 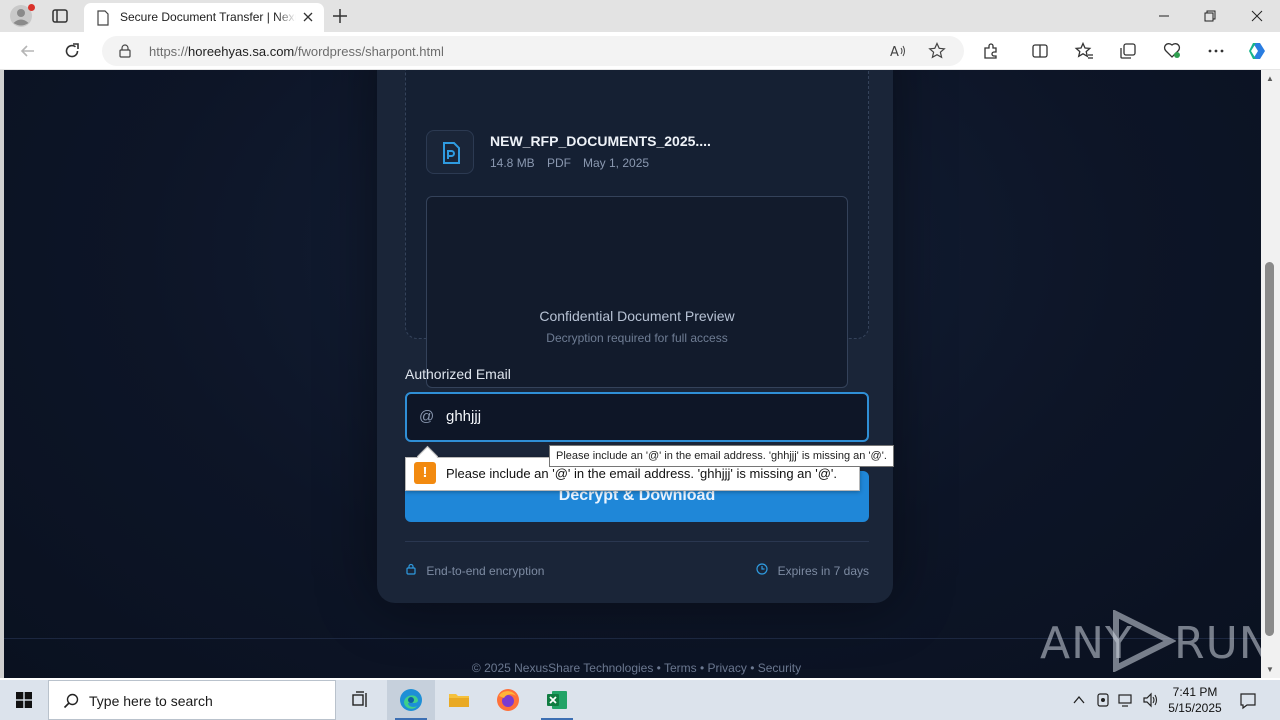 I want to click on file-date: May 1, 2025, so click(x=616, y=163).